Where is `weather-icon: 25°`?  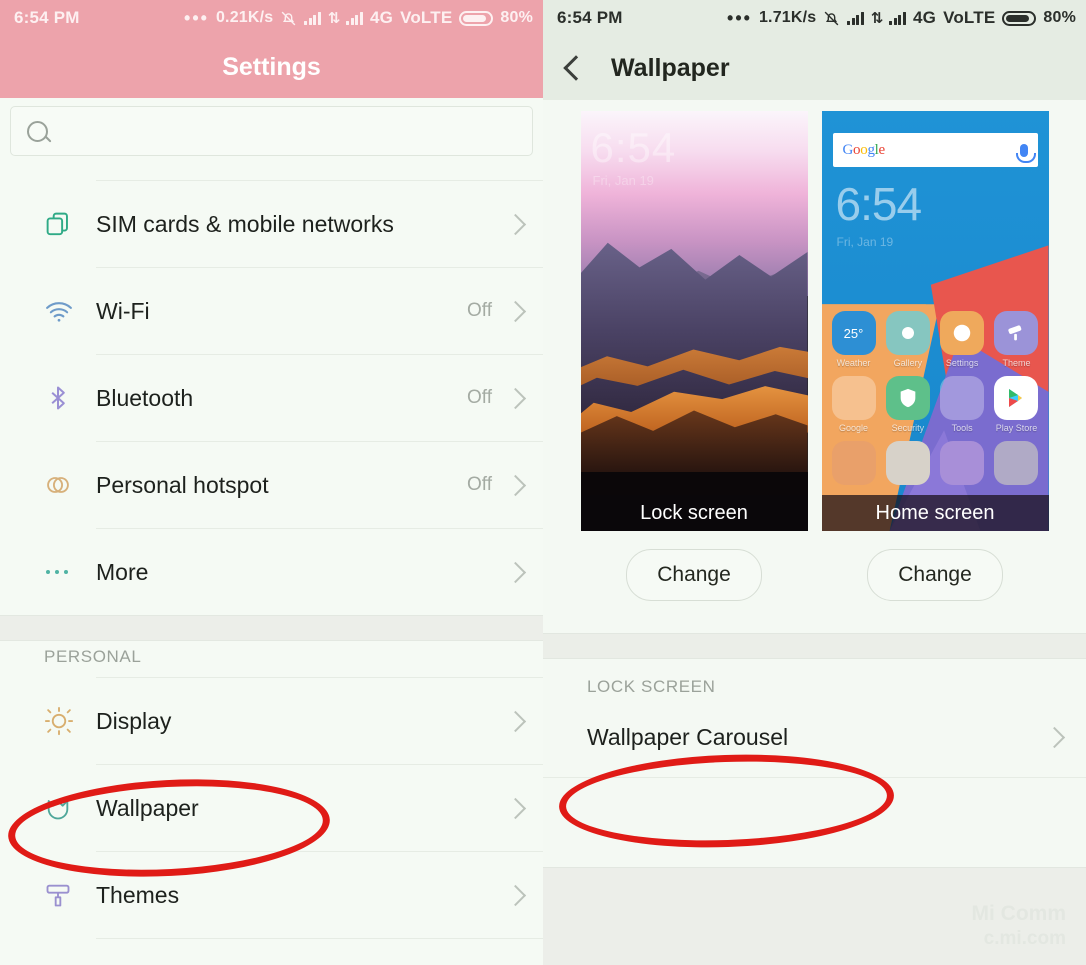 weather-icon: 25° is located at coordinates (853, 333).